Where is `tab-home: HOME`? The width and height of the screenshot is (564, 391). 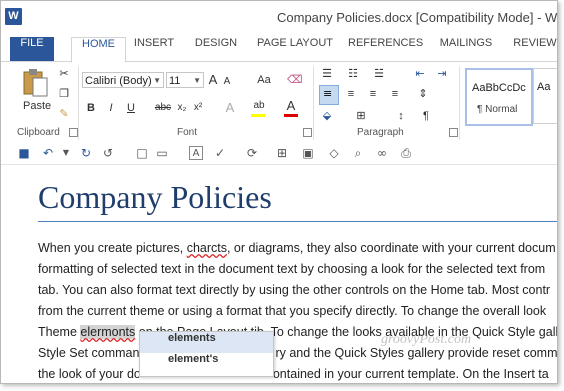 tab-home: HOME is located at coordinates (98, 50).